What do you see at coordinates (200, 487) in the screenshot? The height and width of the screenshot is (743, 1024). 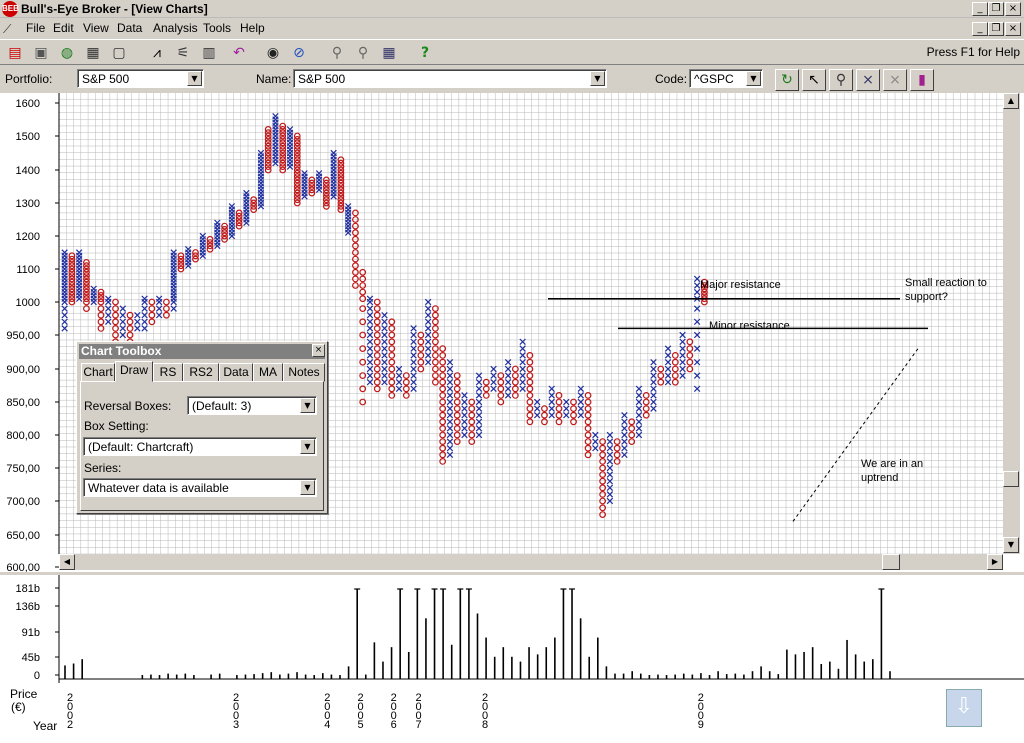 I see `series-select: Whatever data is available ▼` at bounding box center [200, 487].